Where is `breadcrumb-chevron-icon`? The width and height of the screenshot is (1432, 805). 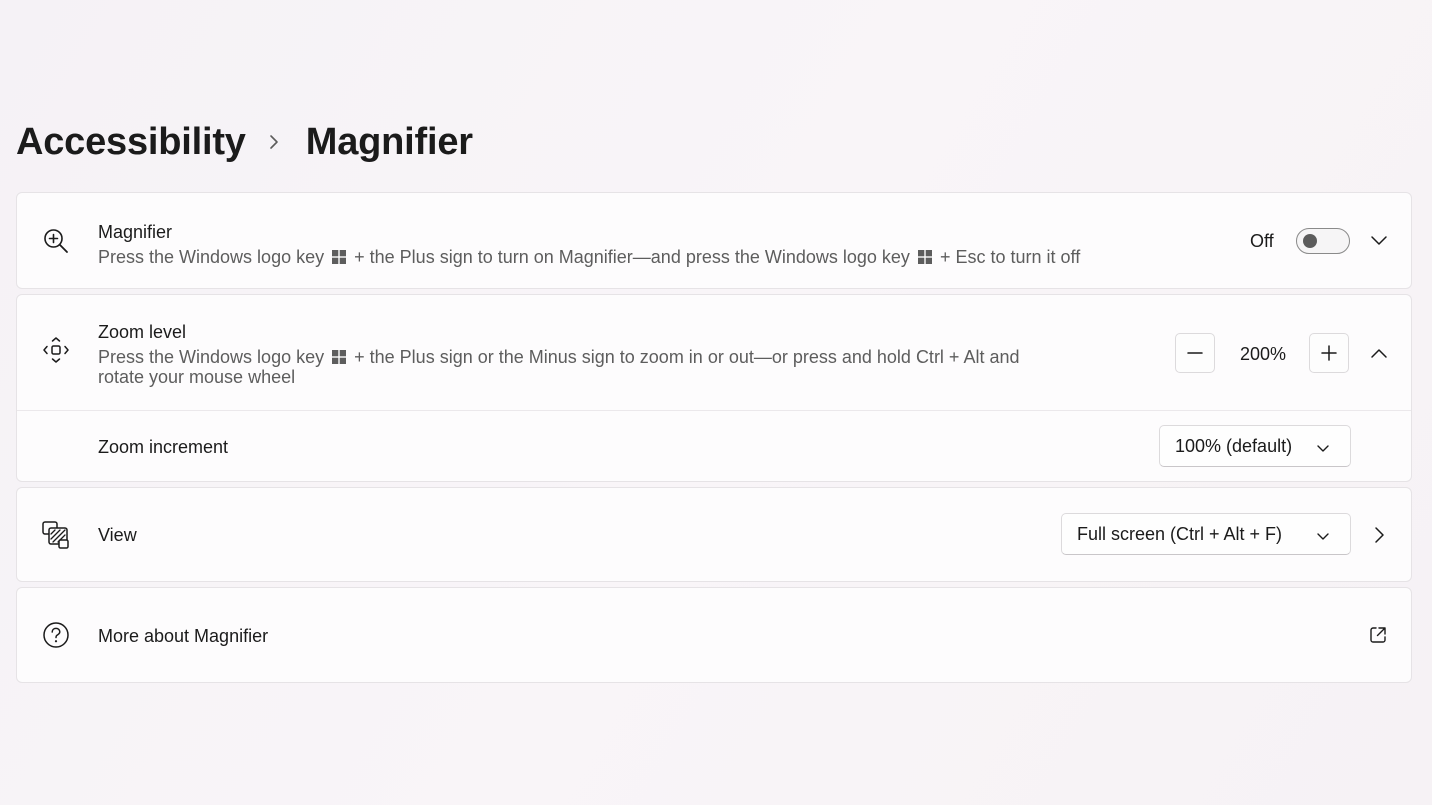 breadcrumb-chevron-icon is located at coordinates (274, 142).